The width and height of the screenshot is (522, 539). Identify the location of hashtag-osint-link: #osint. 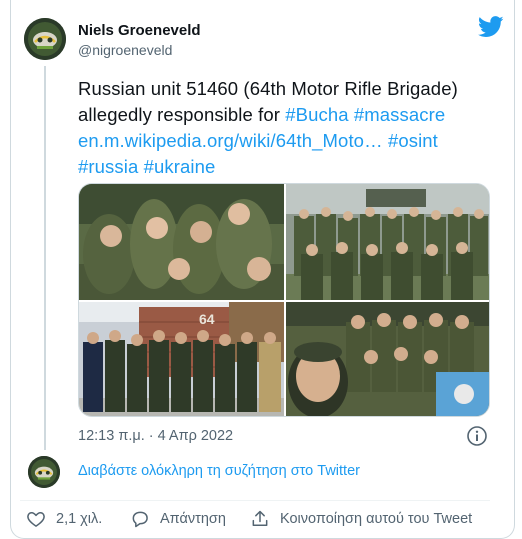
(413, 140).